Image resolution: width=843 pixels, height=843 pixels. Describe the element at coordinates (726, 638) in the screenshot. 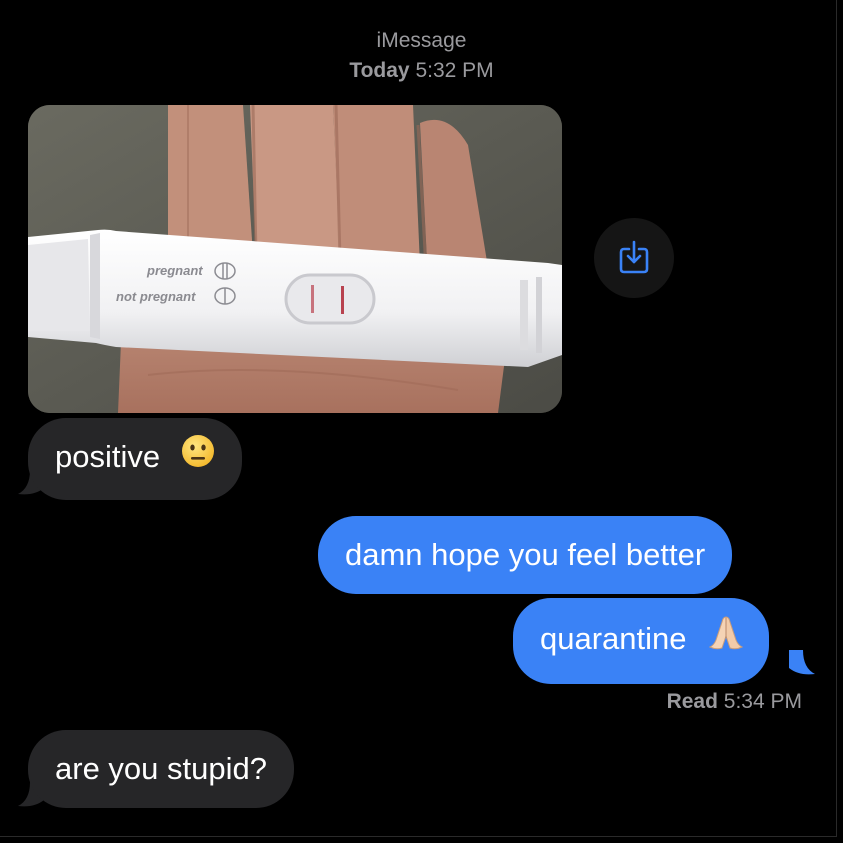

I see `folded-hands-icon` at that location.